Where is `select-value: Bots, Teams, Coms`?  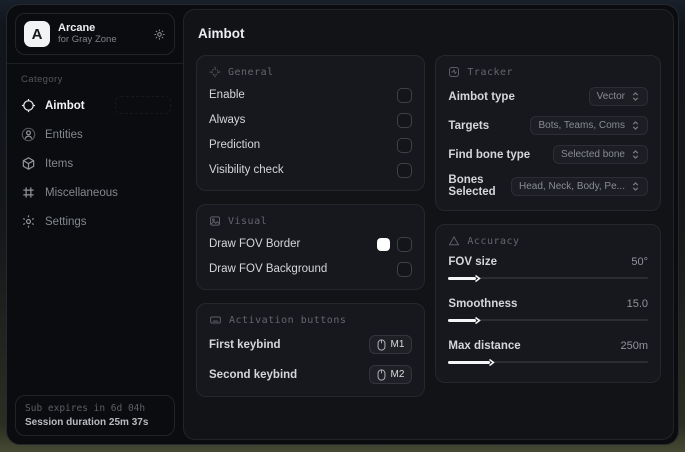
select-value: Bots, Teams, Coms is located at coordinates (581, 125).